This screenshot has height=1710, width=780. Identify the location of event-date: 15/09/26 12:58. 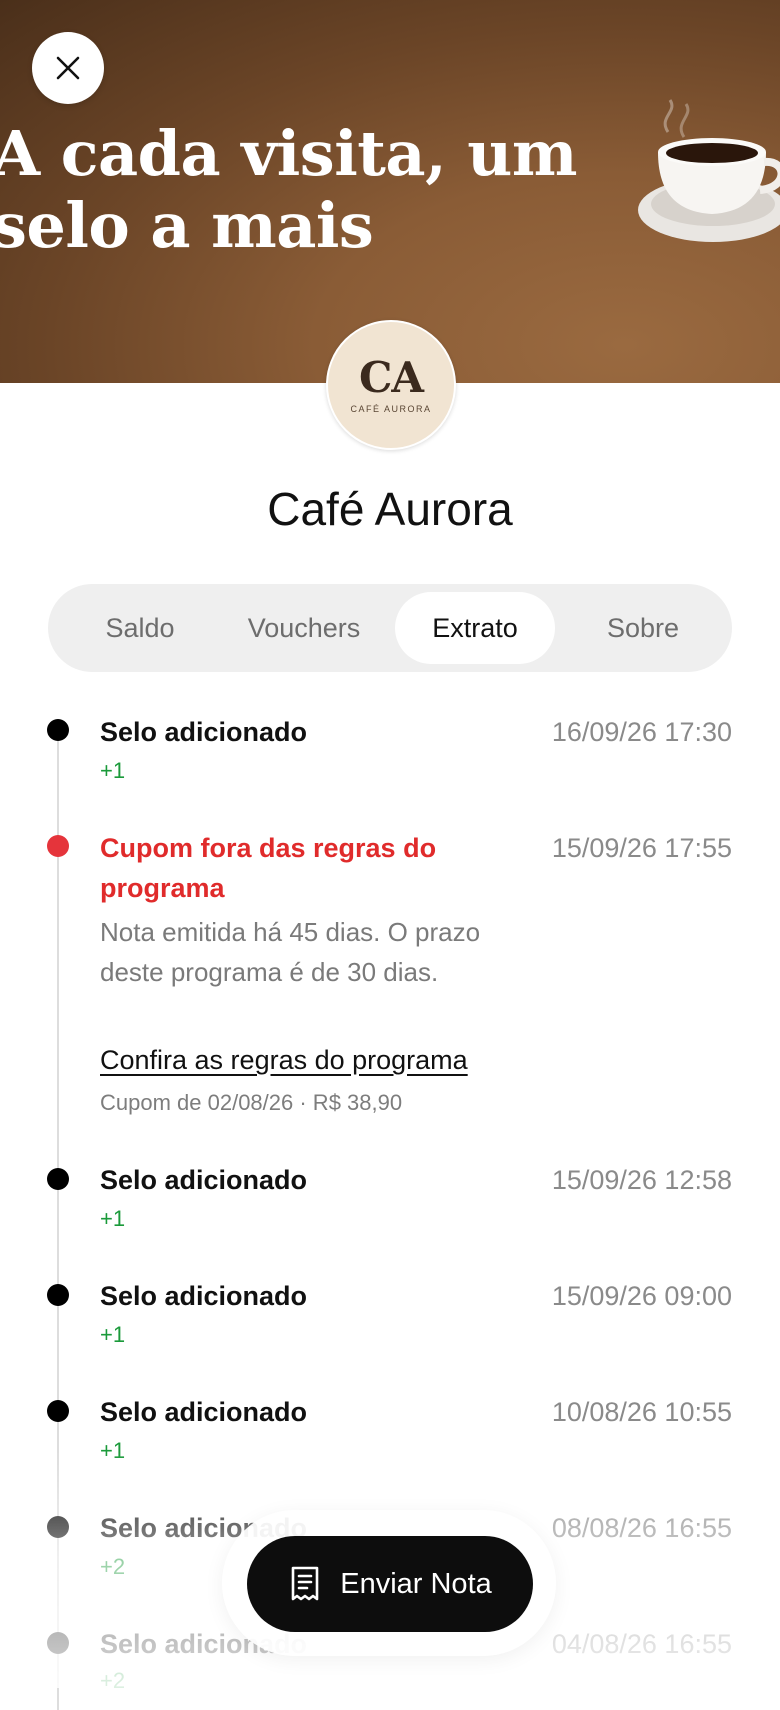
(641, 1180).